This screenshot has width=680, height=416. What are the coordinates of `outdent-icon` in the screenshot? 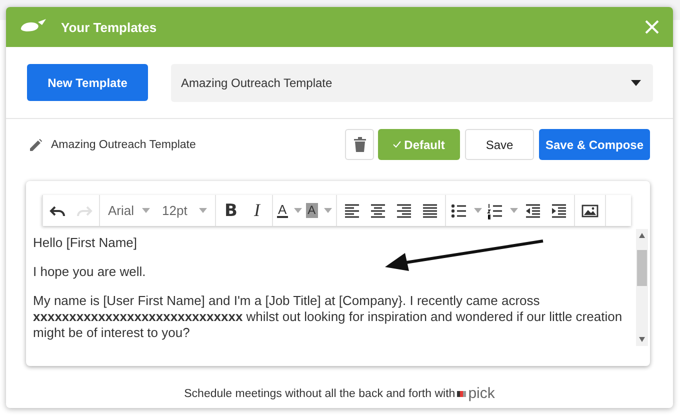 It's located at (533, 211).